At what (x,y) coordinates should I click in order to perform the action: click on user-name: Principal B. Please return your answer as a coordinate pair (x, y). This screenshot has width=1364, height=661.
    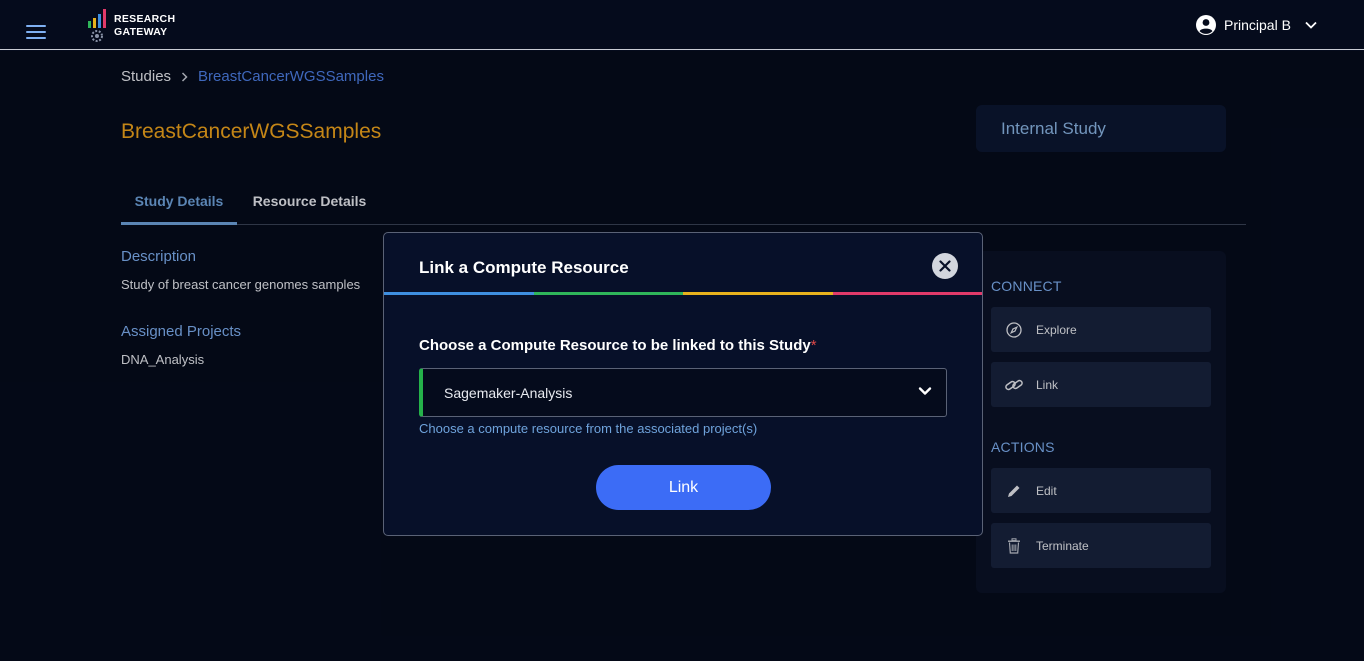
    Looking at the image, I should click on (1257, 25).